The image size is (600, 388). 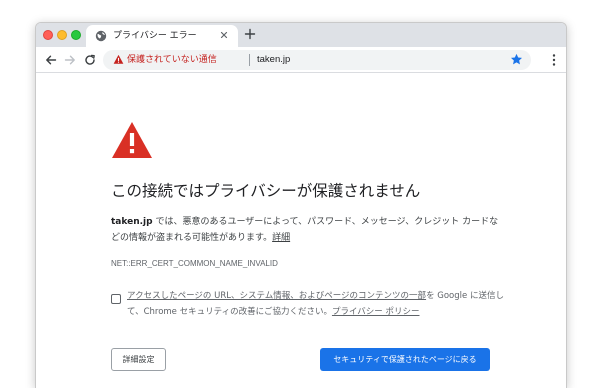 I want to click on security-status-label: 保護されていない通信, so click(x=172, y=60).